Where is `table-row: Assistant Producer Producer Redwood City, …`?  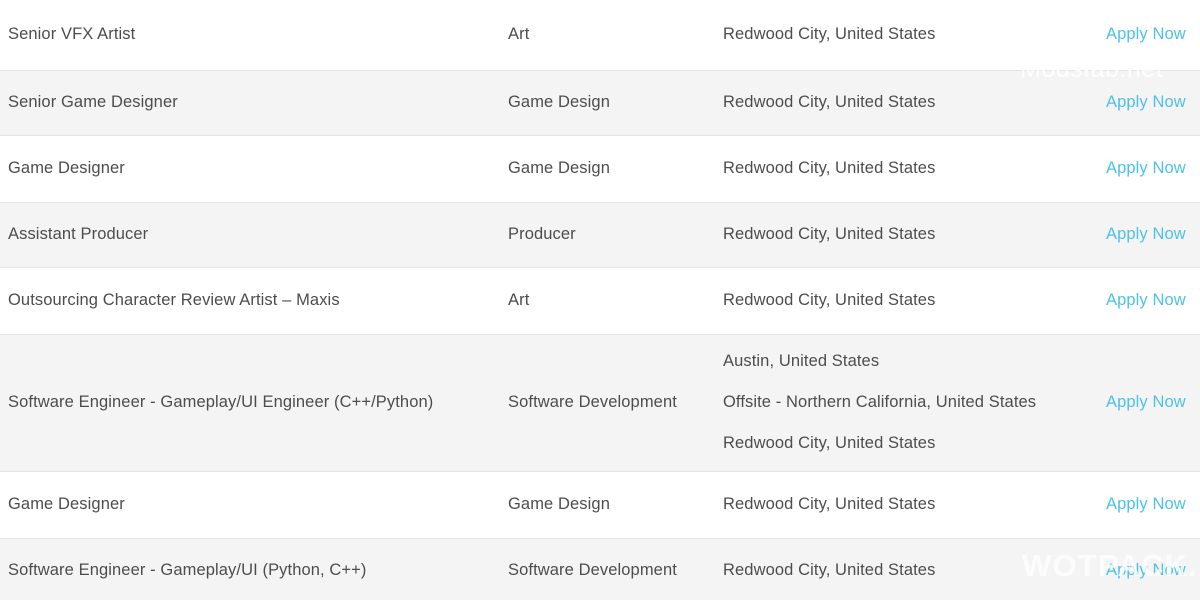
table-row: Assistant Producer Producer Redwood City, … is located at coordinates (600, 235).